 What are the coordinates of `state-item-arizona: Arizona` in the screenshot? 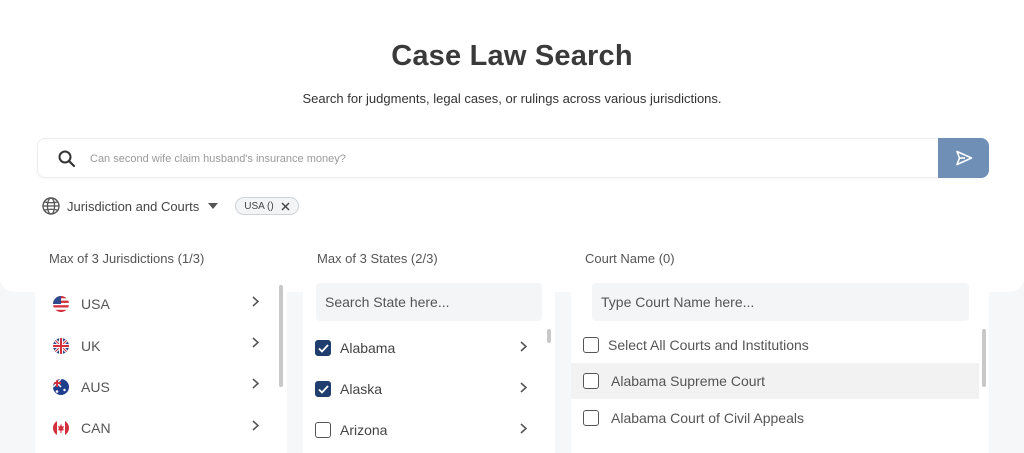 It's located at (351, 430).